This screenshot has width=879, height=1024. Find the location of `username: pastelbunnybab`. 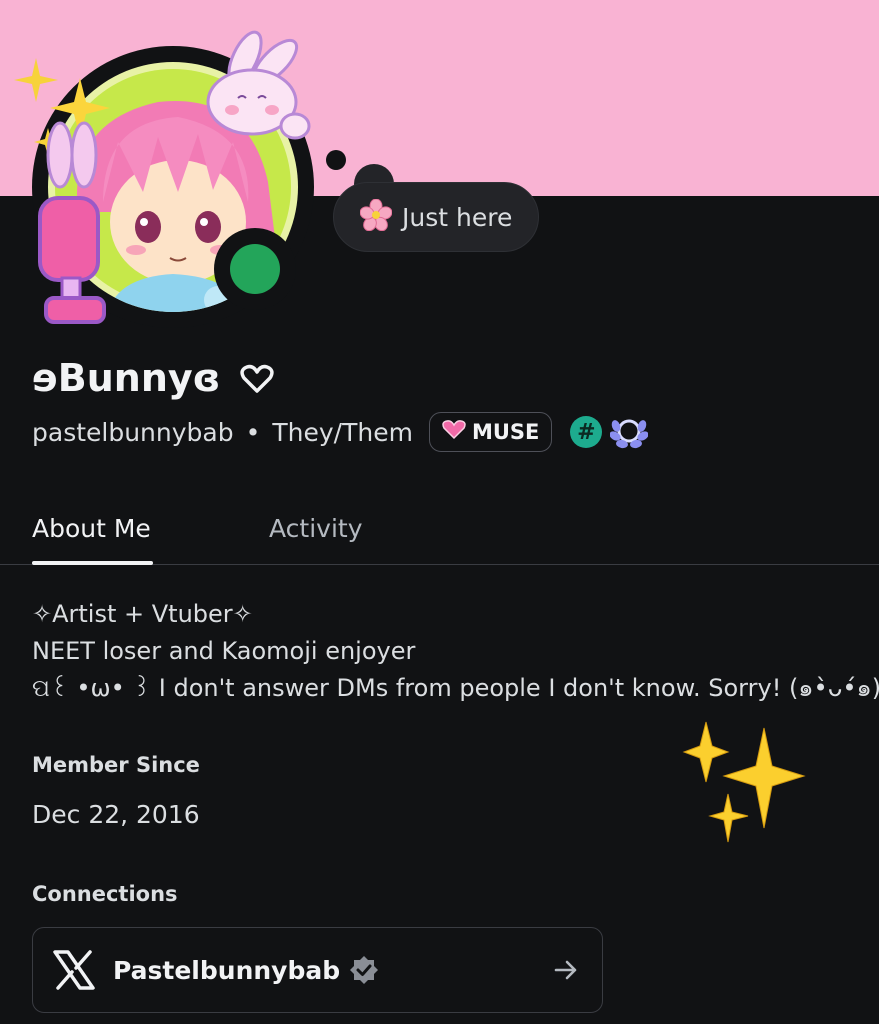

username: pastelbunnybab is located at coordinates (133, 432).